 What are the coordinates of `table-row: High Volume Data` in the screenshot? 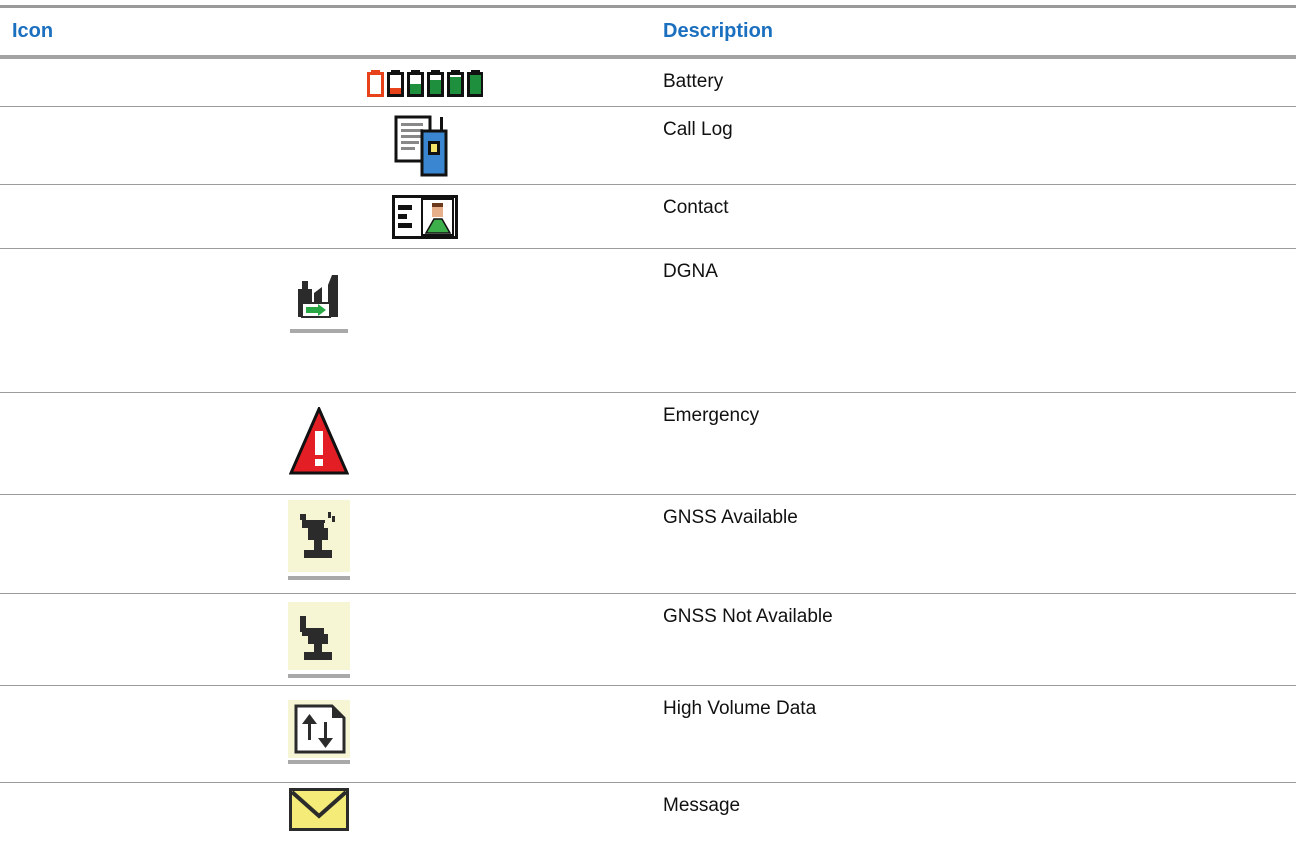 It's located at (648, 734).